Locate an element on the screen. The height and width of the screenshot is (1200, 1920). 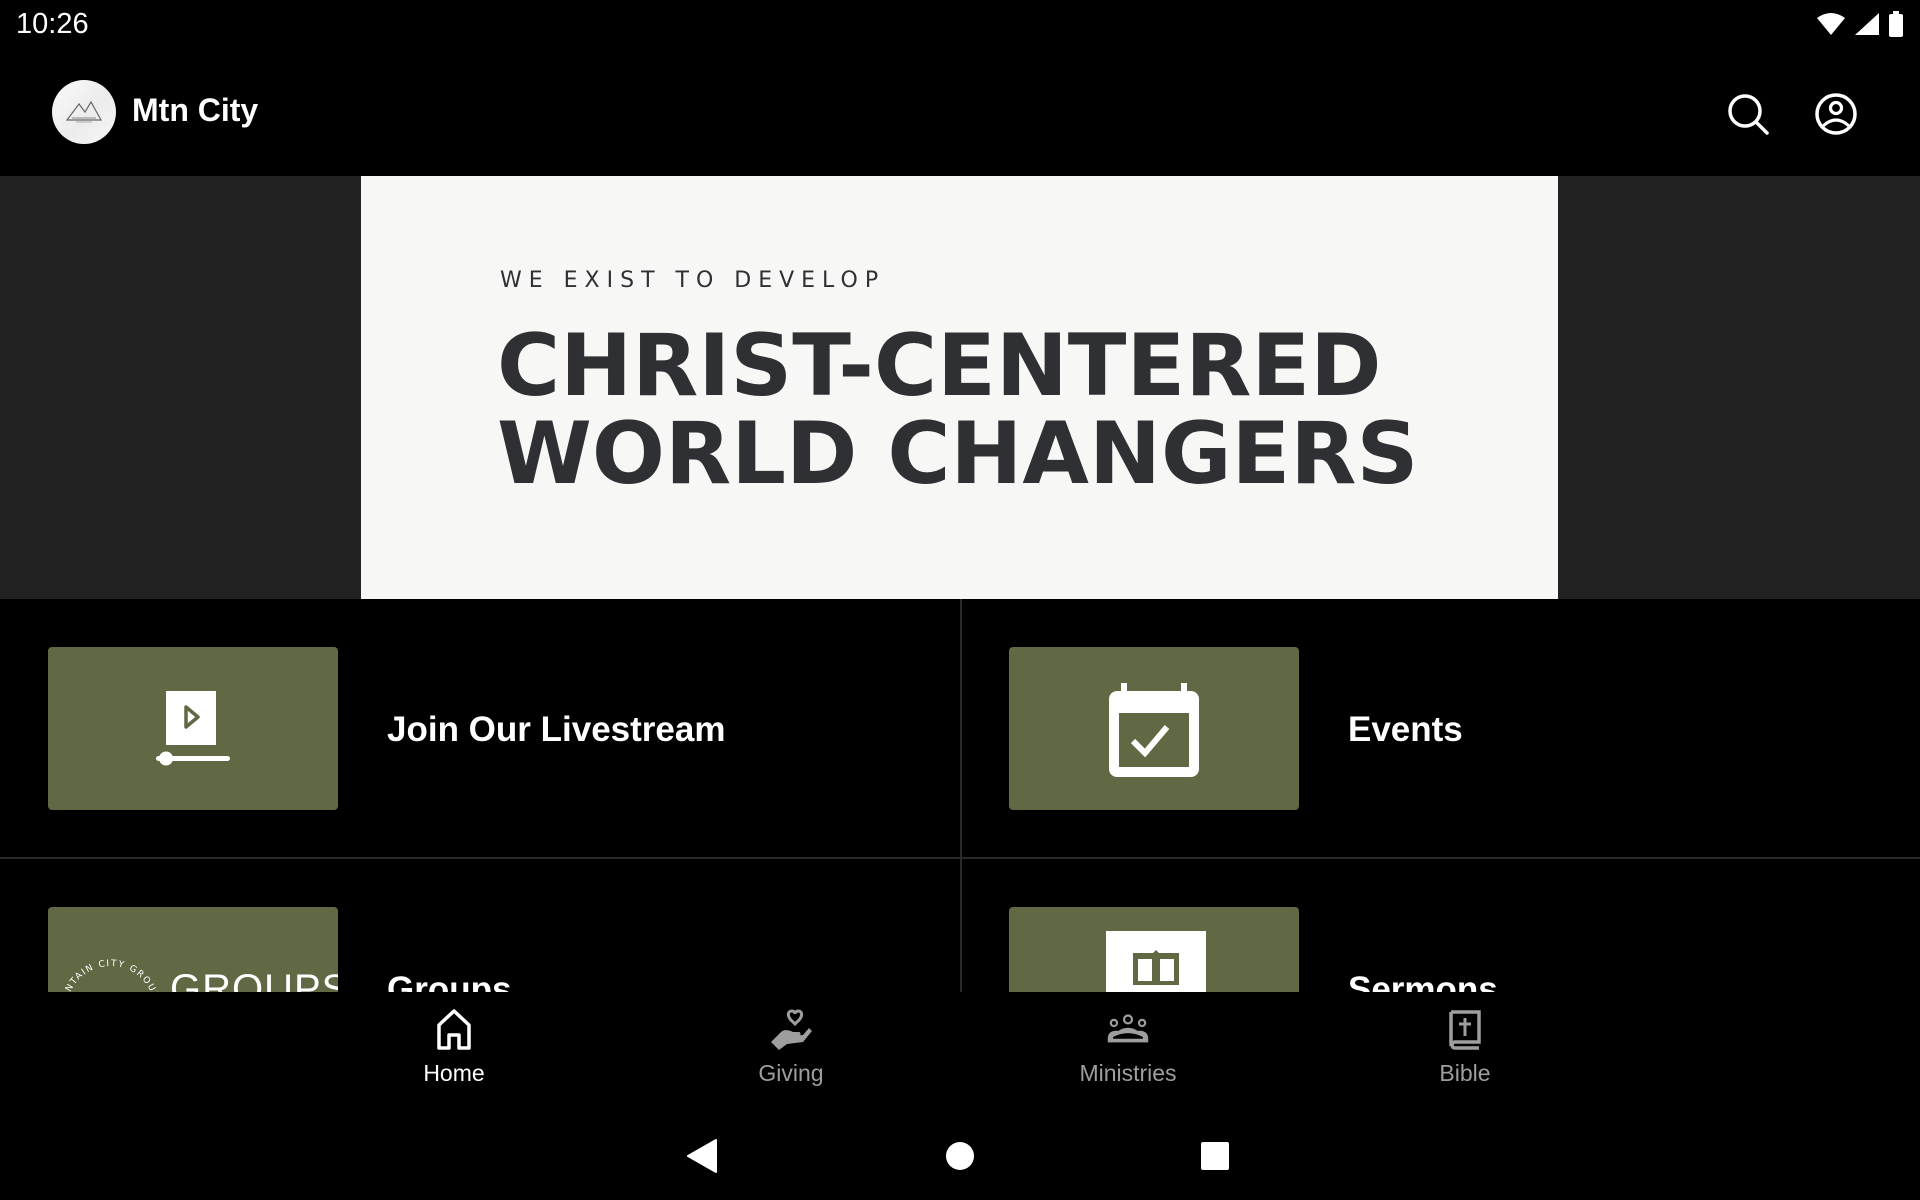
account-button is located at coordinates (1836, 114).